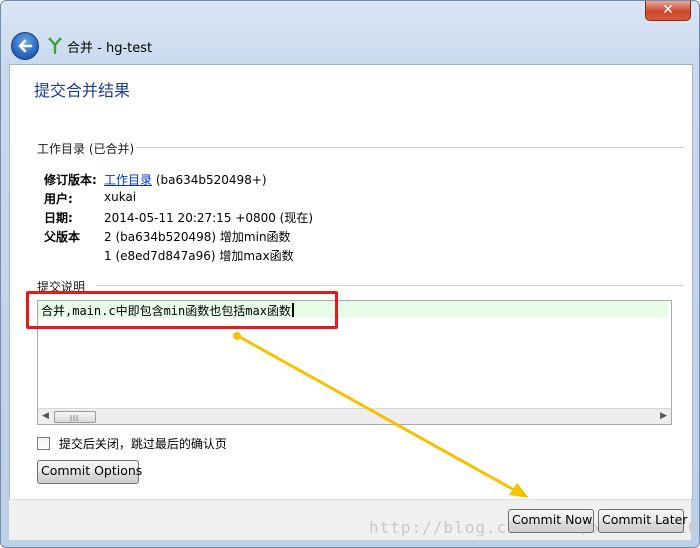 This screenshot has height=548, width=700. What do you see at coordinates (551, 521) in the screenshot?
I see `commit-now-button: Commit Now` at bounding box center [551, 521].